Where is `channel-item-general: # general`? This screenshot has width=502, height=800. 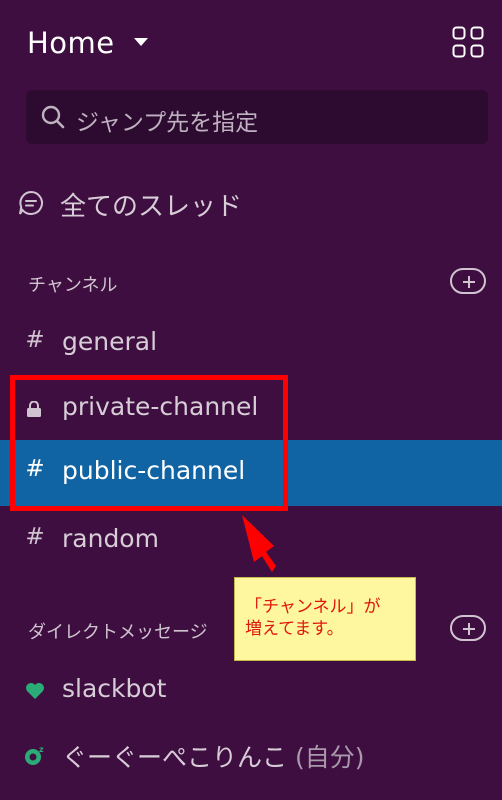 channel-item-general: # general is located at coordinates (251, 344).